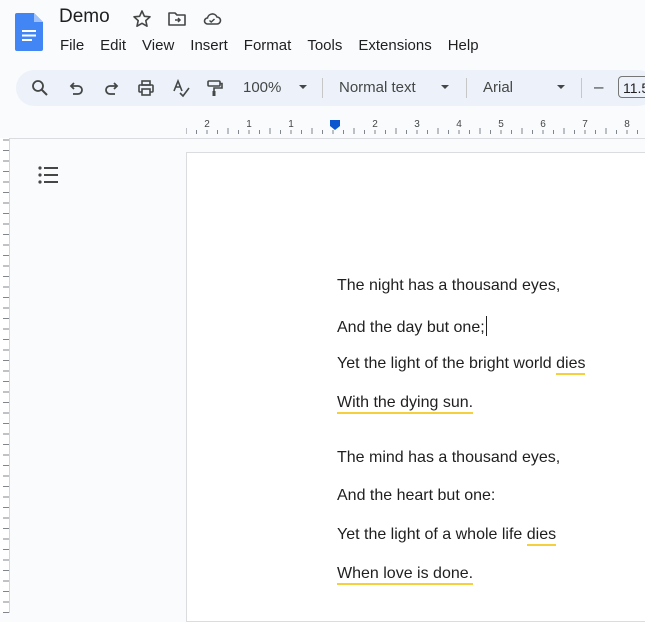  Describe the element at coordinates (416, 496) in the screenshot. I see `poem-line: And the heart but one:` at that location.